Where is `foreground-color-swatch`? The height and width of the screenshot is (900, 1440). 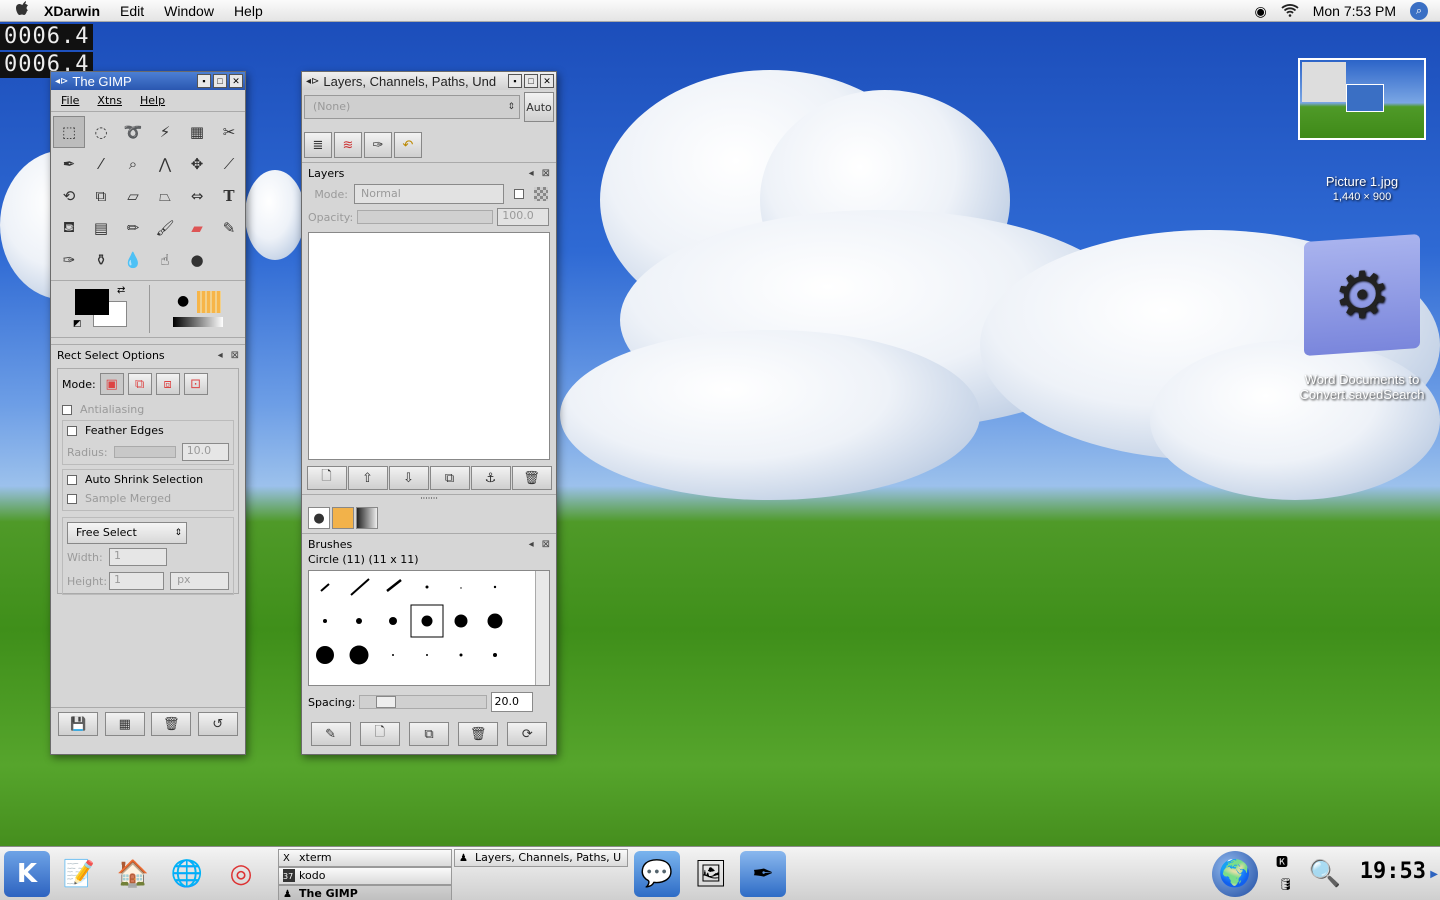
foreground-color-swatch is located at coordinates (92, 302).